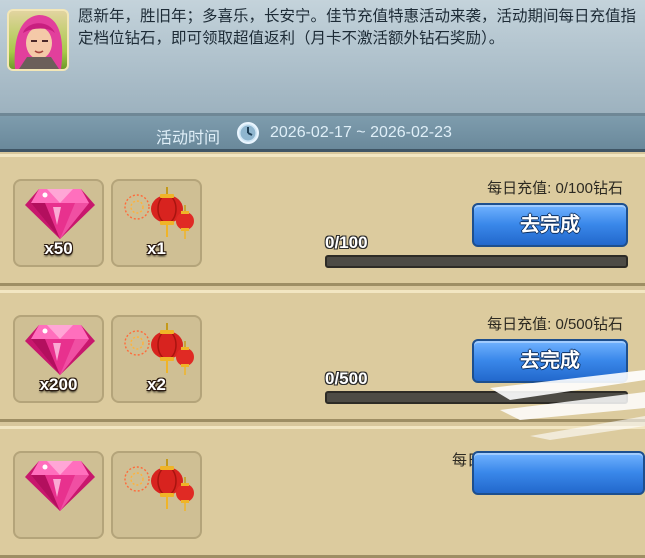  Describe the element at coordinates (248, 133) in the screenshot. I see `clock-icon` at that location.